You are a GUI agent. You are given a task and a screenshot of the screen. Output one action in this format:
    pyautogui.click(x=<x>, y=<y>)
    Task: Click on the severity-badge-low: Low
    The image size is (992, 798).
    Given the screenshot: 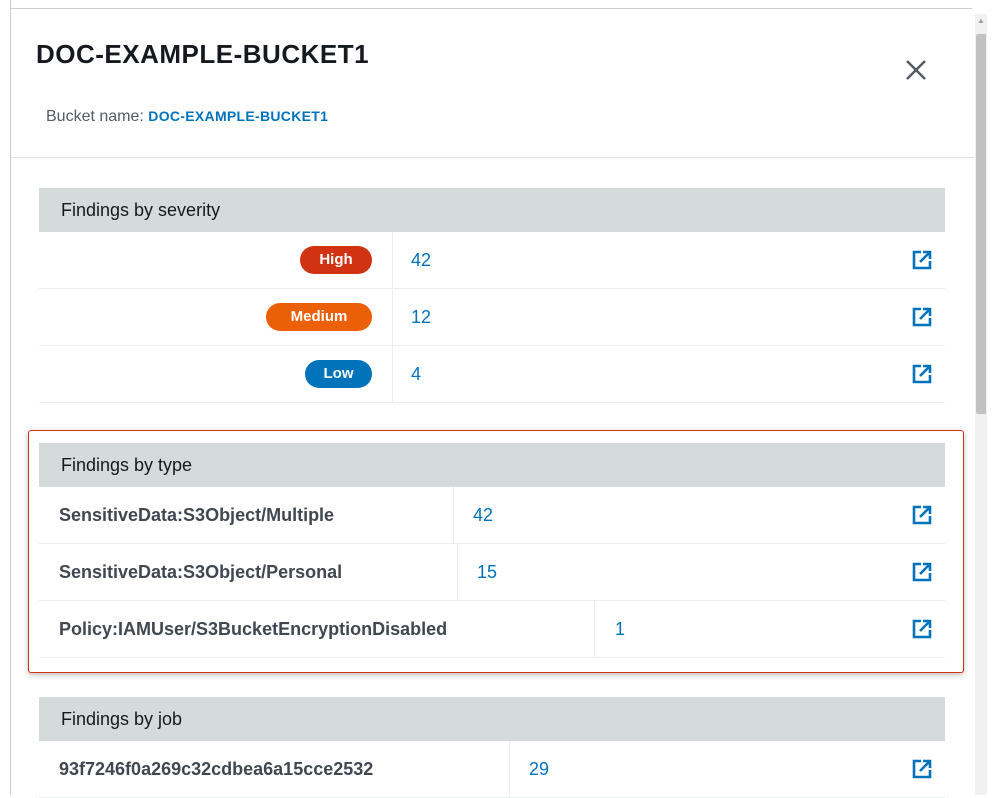 What is the action you would take?
    pyautogui.click(x=338, y=374)
    